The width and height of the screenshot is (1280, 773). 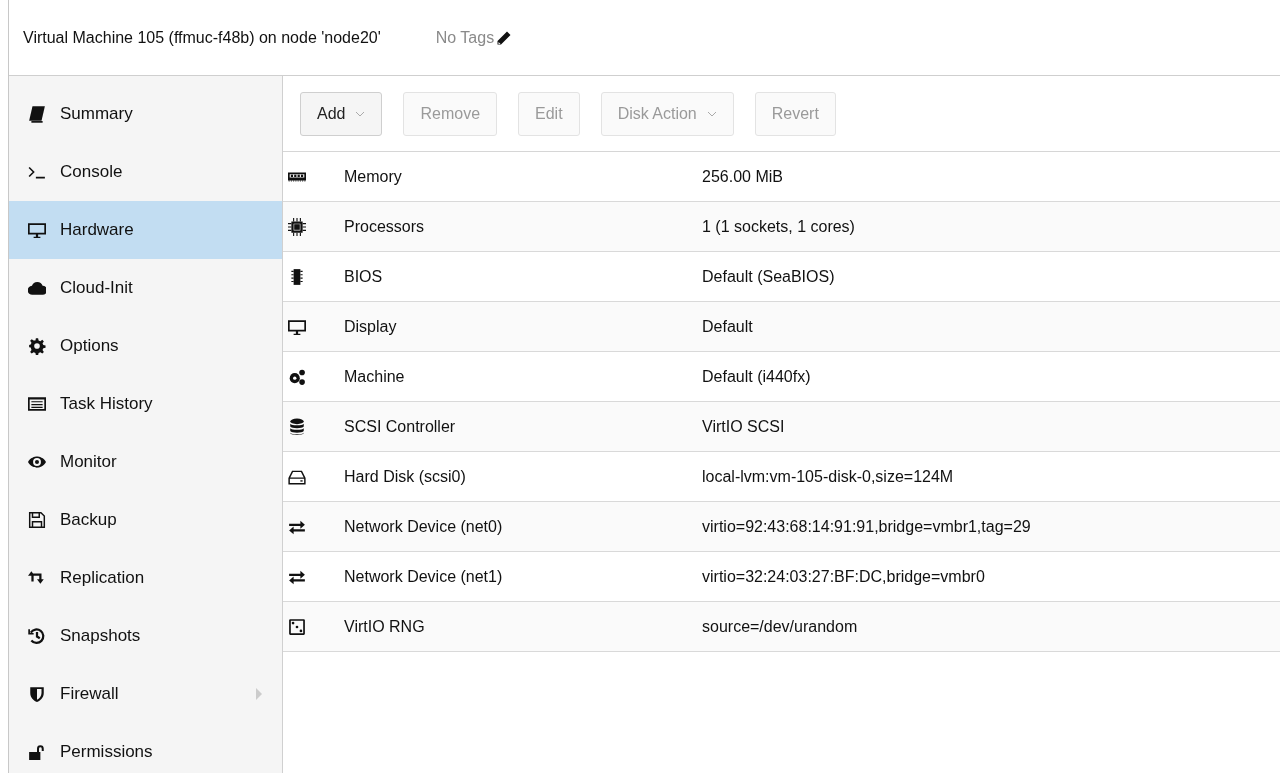 What do you see at coordinates (364, 276) in the screenshot?
I see `table-cell-text: BIOS` at bounding box center [364, 276].